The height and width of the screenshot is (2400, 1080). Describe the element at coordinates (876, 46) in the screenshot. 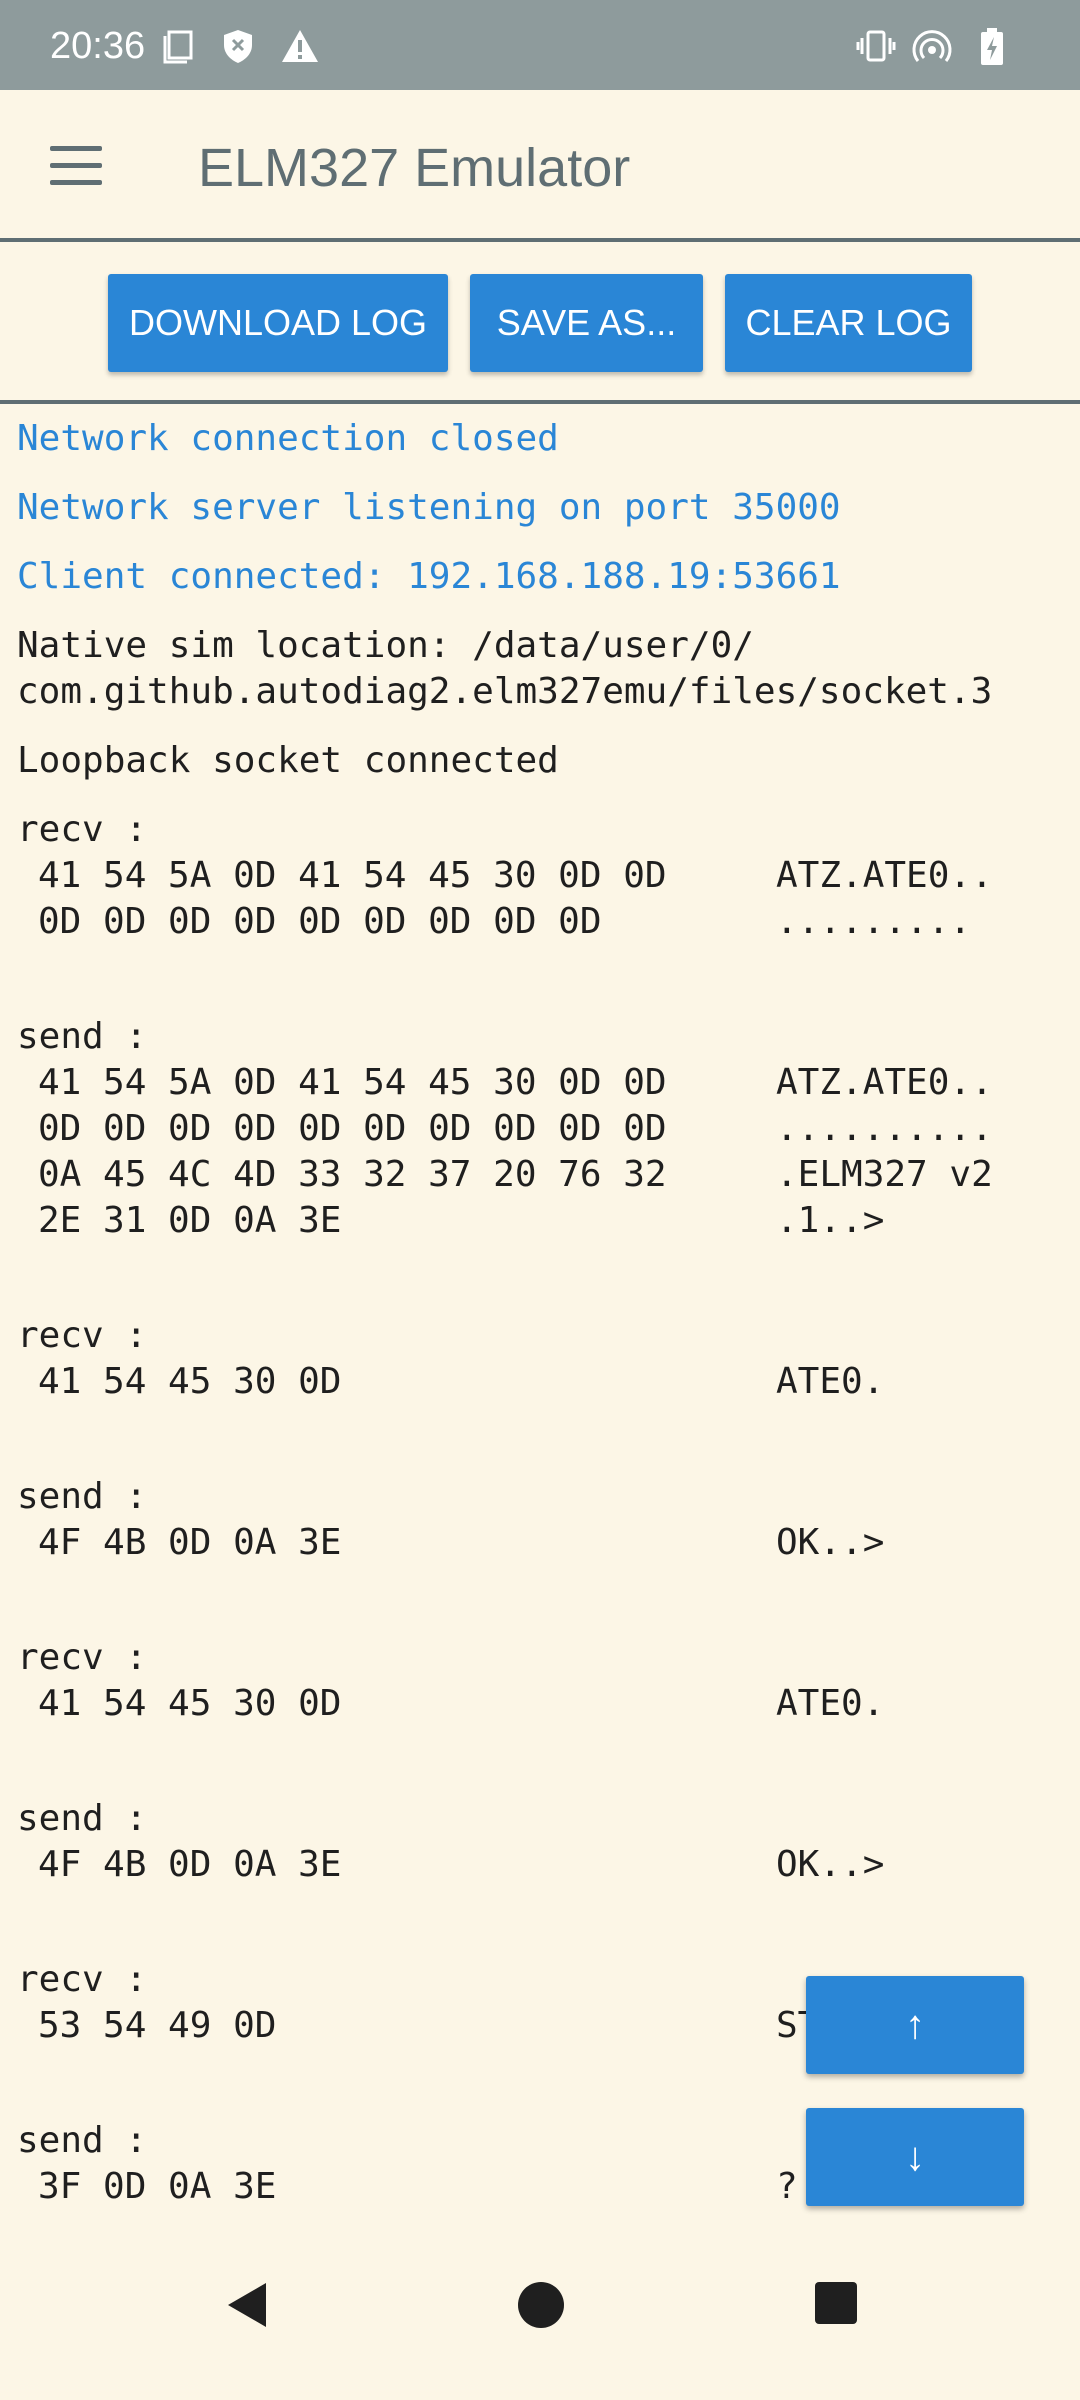

I see `vibrate-icon` at that location.